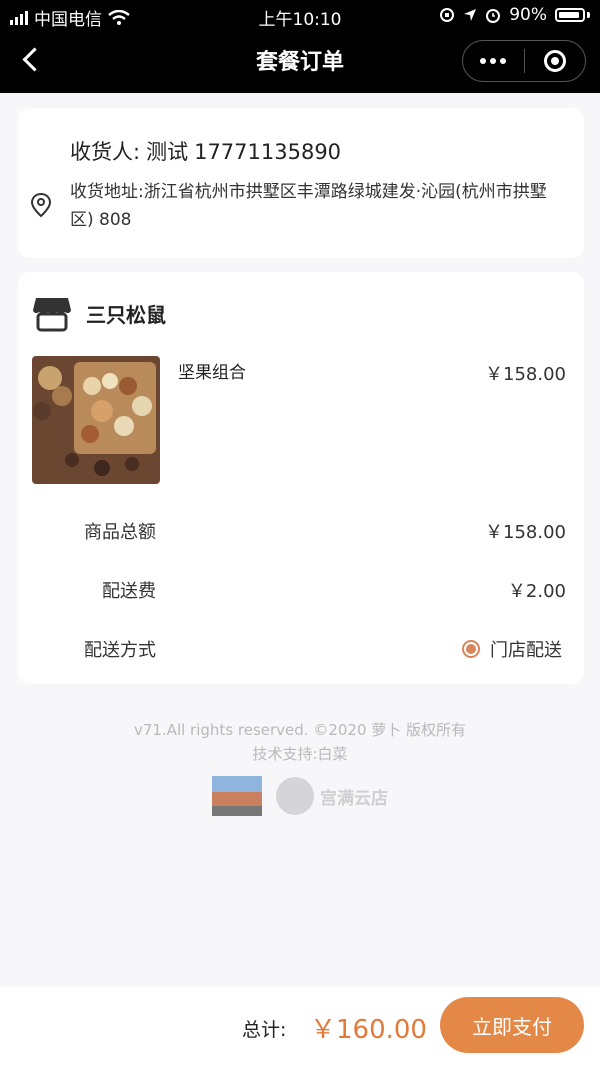  I want to click on mini-program-capsule, so click(524, 61).